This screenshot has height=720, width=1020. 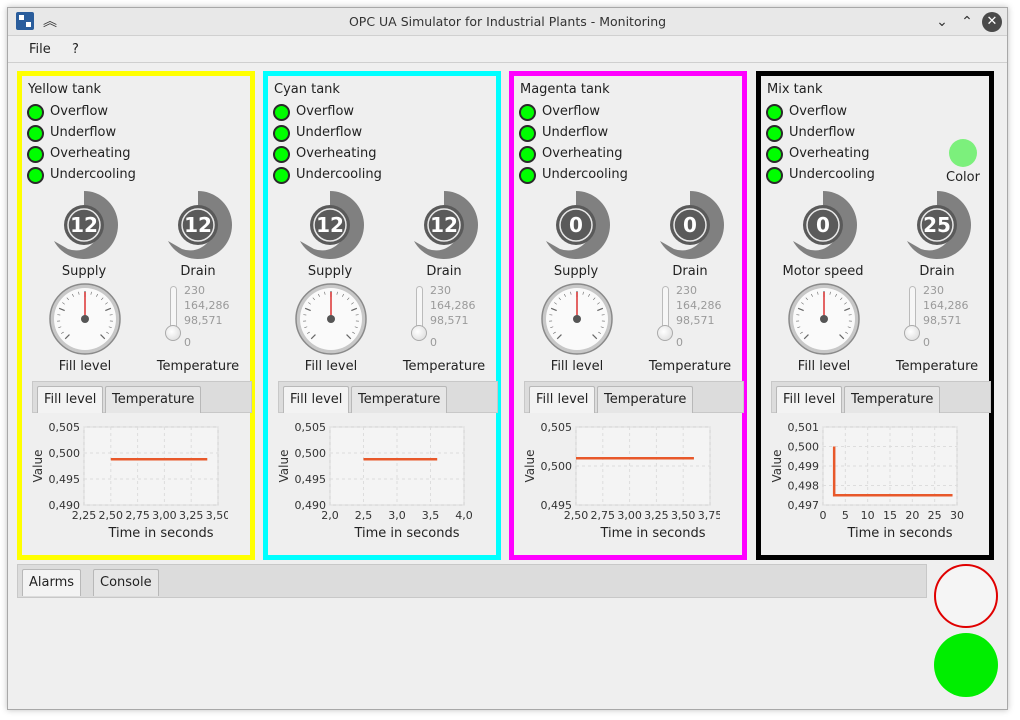 I want to click on x-tick-label: 5, so click(x=845, y=515).